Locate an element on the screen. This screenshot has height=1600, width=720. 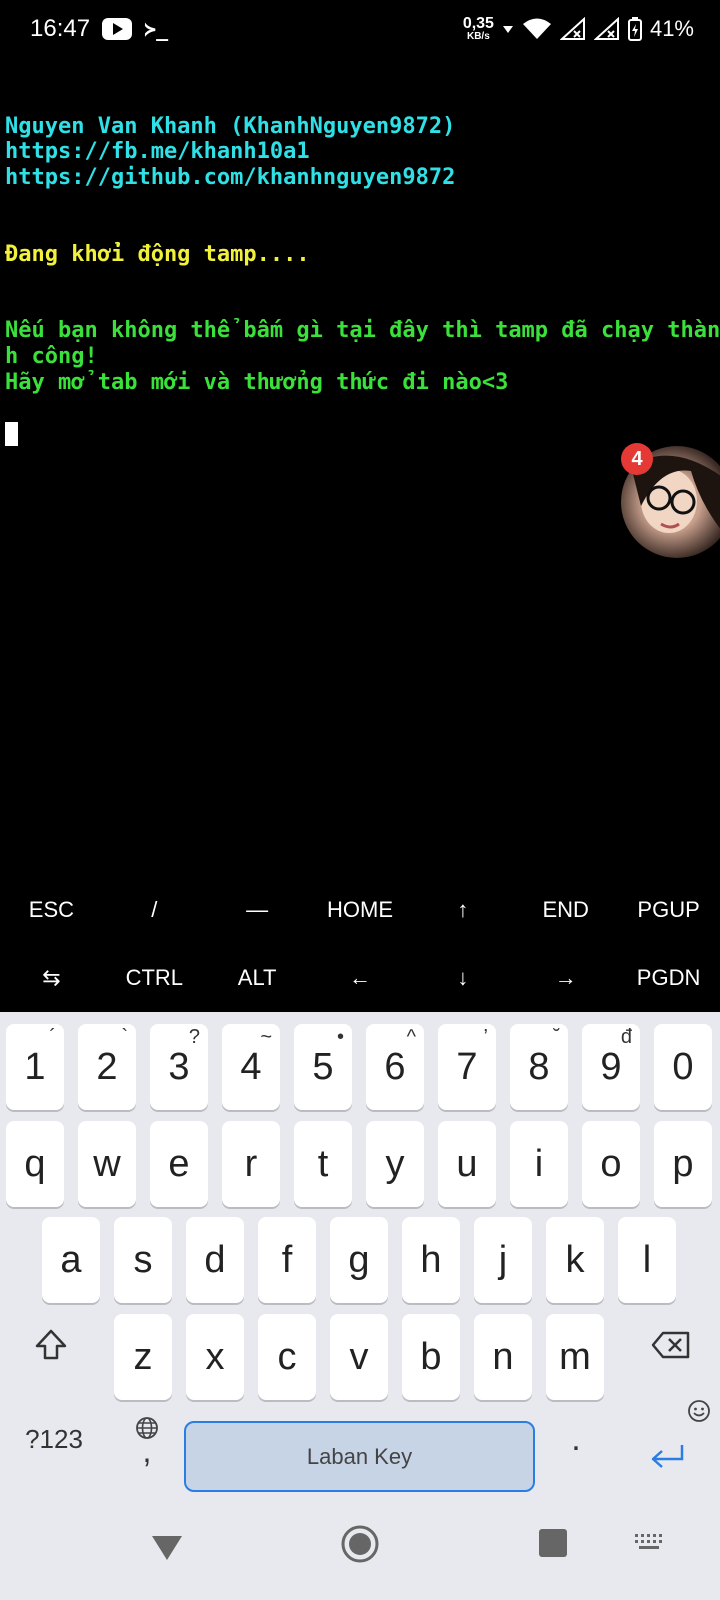
key-label: 6 is located at coordinates (395, 1066).